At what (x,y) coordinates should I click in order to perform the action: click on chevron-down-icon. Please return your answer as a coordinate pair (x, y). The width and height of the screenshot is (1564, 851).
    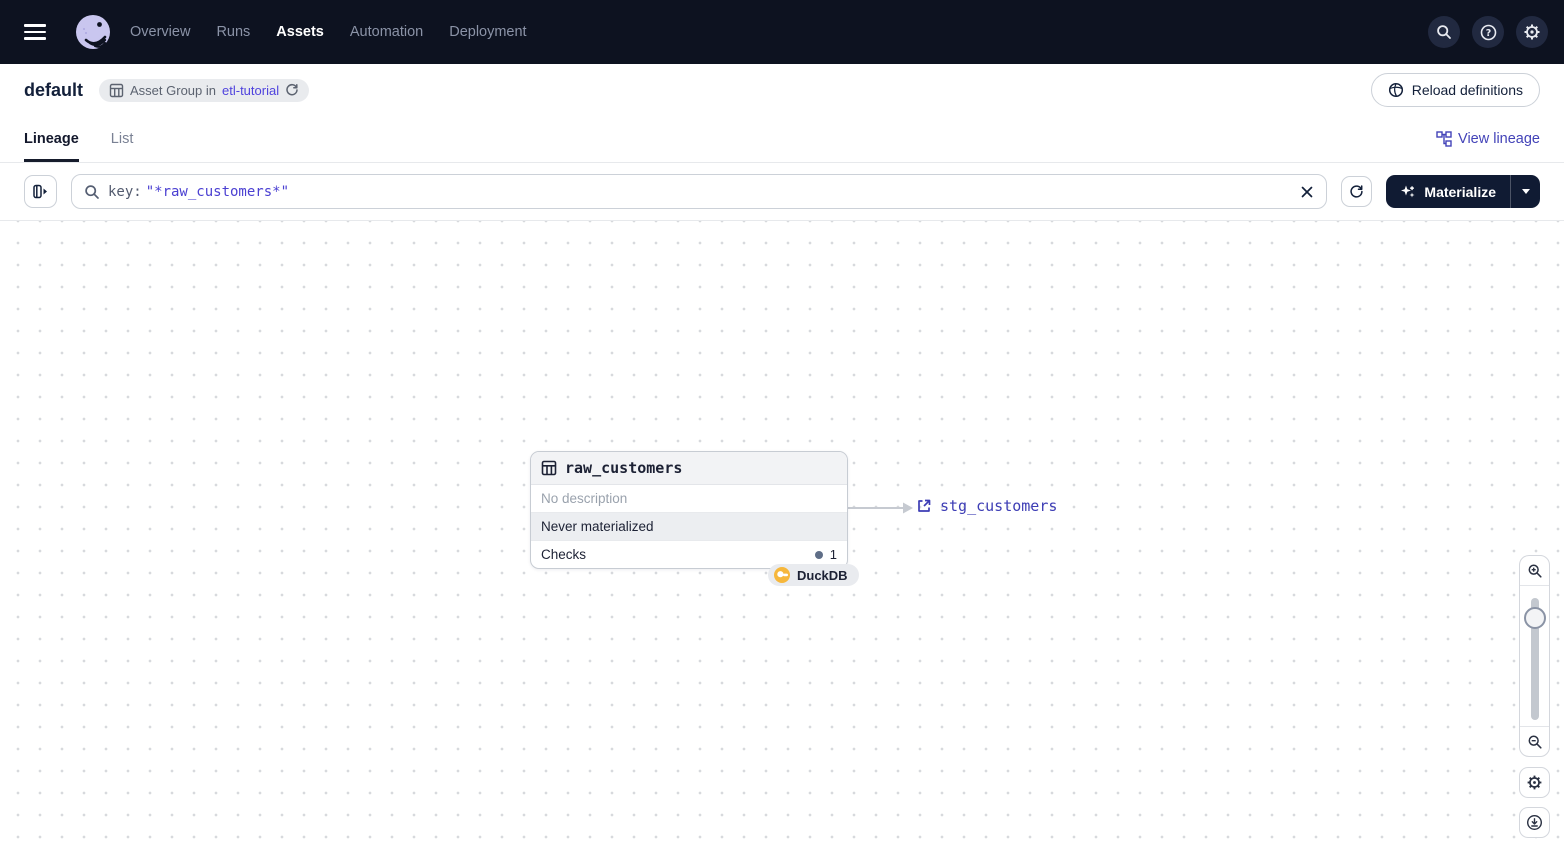
    Looking at the image, I should click on (1525, 191).